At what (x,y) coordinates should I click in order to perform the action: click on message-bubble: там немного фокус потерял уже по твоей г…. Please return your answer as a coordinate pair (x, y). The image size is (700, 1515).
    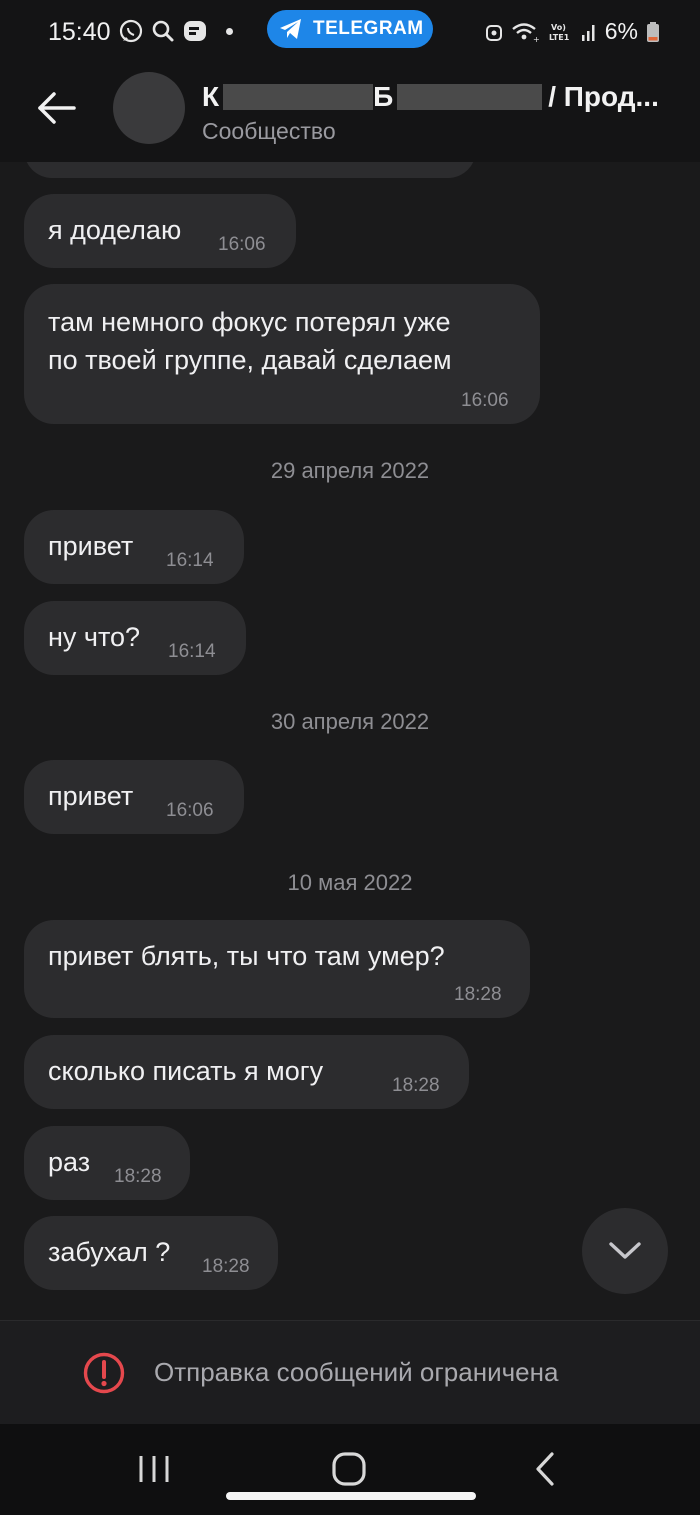
    Looking at the image, I should click on (282, 354).